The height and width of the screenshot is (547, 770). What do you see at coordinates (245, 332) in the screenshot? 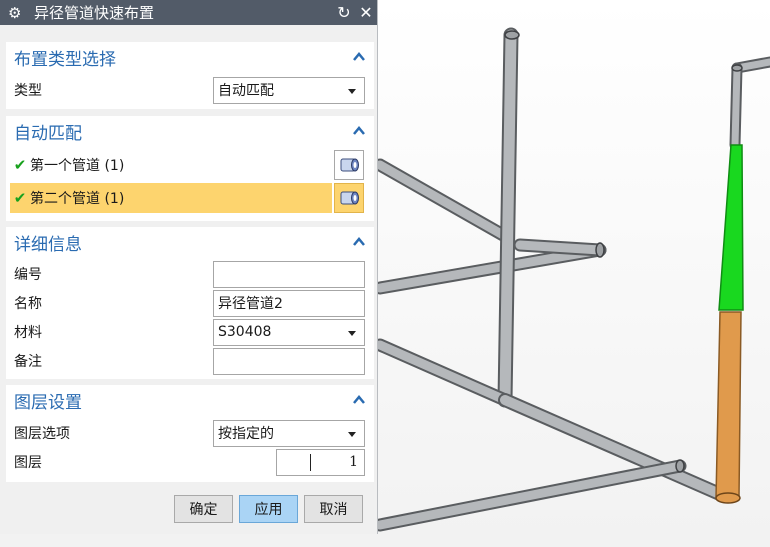
I see `material-value: S30408` at bounding box center [245, 332].